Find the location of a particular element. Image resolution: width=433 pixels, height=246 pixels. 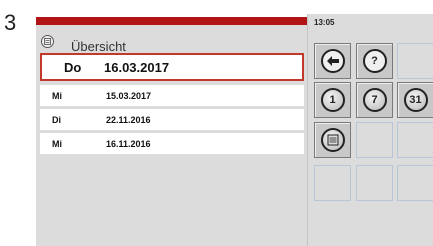

date-row: Mi 16.11.2016 is located at coordinates (172, 143).